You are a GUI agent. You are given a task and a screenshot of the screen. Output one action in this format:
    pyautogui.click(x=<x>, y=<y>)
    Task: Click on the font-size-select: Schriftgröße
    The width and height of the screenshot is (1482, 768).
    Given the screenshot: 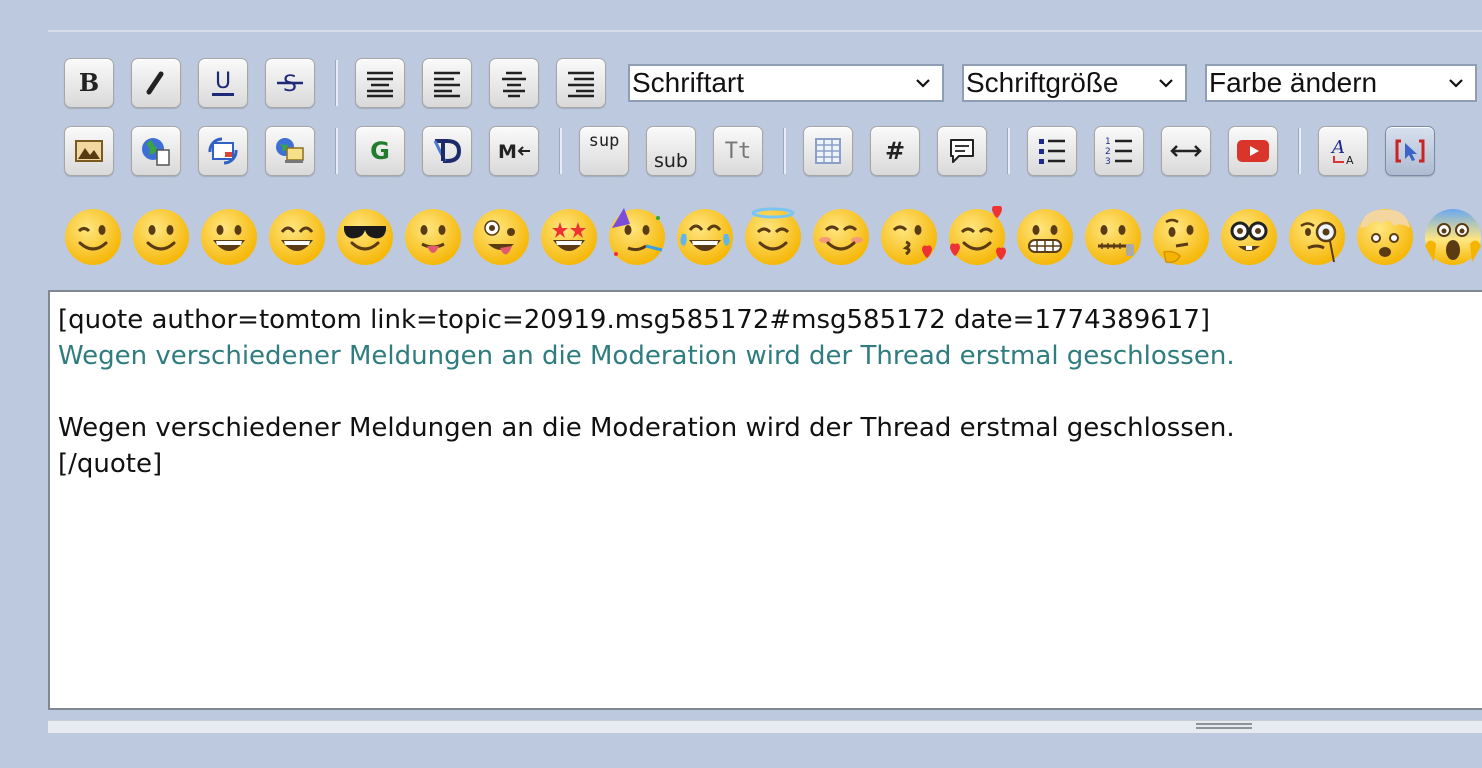 What is the action you would take?
    pyautogui.click(x=1074, y=83)
    